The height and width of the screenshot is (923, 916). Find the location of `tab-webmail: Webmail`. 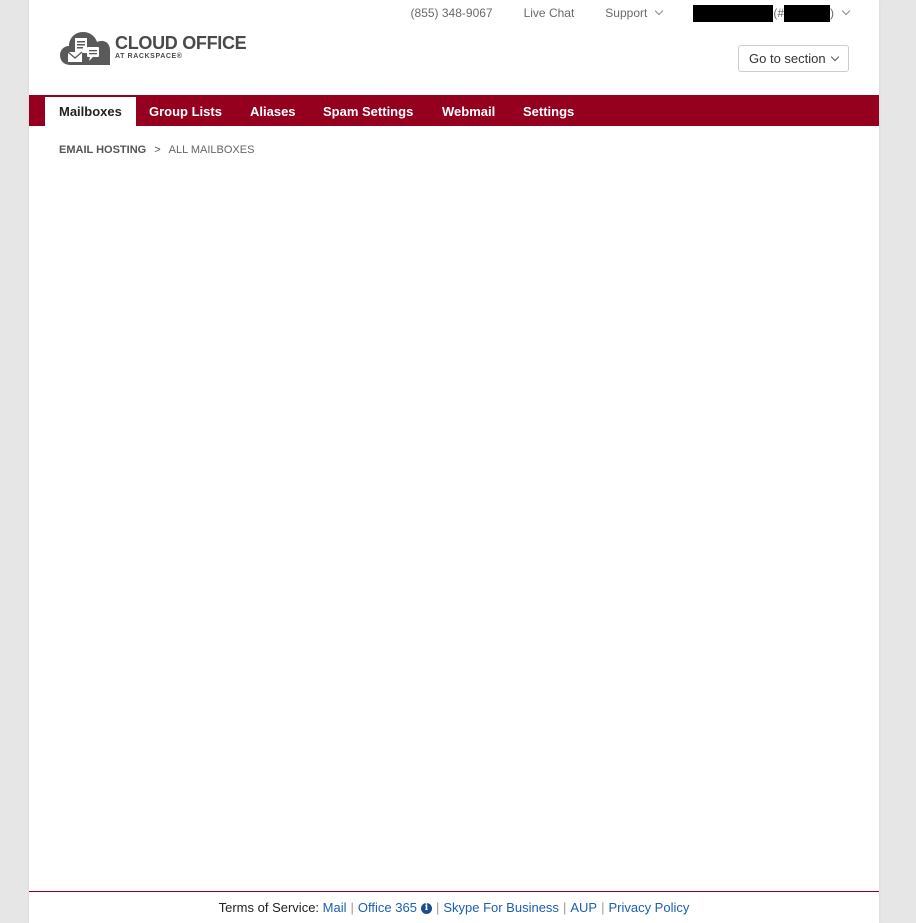

tab-webmail: Webmail is located at coordinates (468, 110).